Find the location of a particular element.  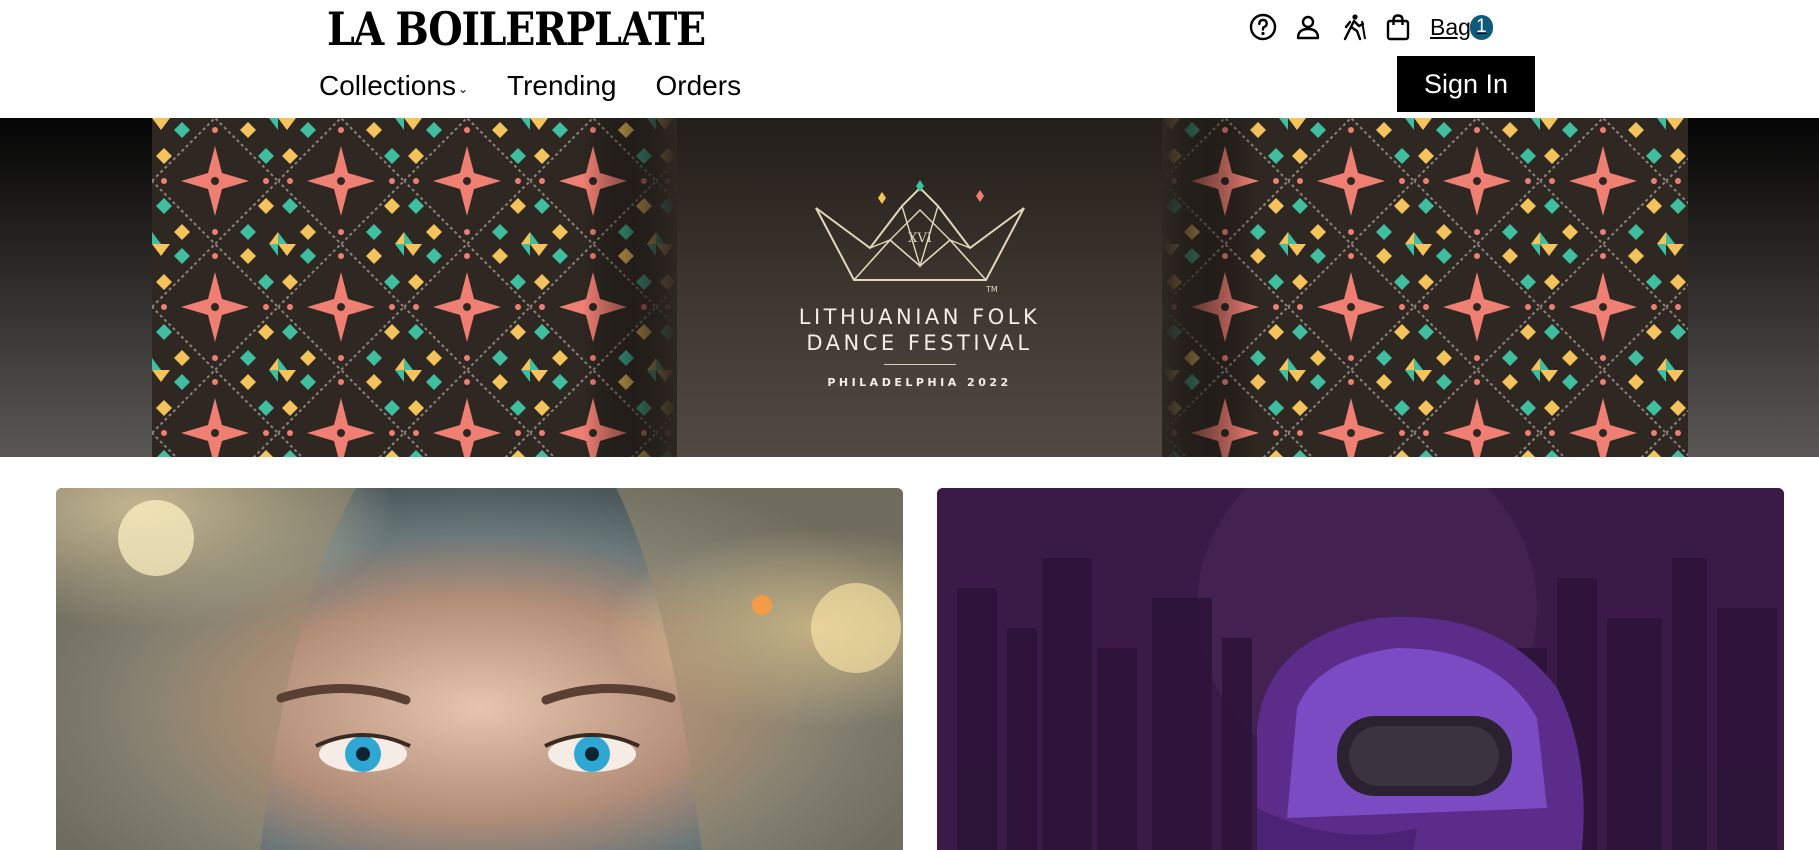

nav-trending: Trending is located at coordinates (561, 86).